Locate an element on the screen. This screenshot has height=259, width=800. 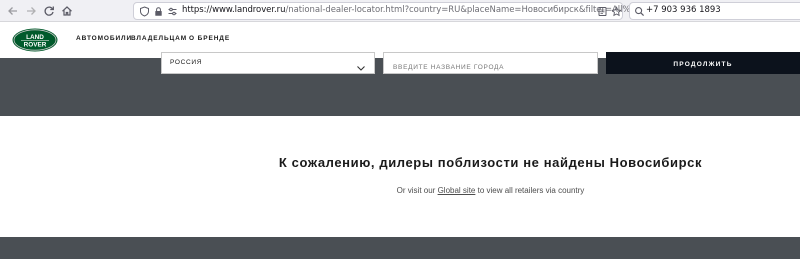
land-rover-logo: LAND ROVER is located at coordinates (35, 40).